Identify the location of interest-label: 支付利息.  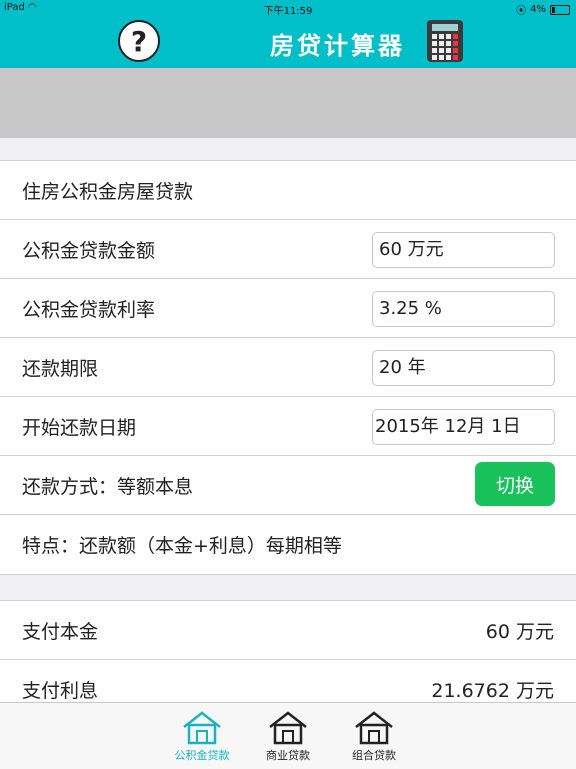
(60, 691).